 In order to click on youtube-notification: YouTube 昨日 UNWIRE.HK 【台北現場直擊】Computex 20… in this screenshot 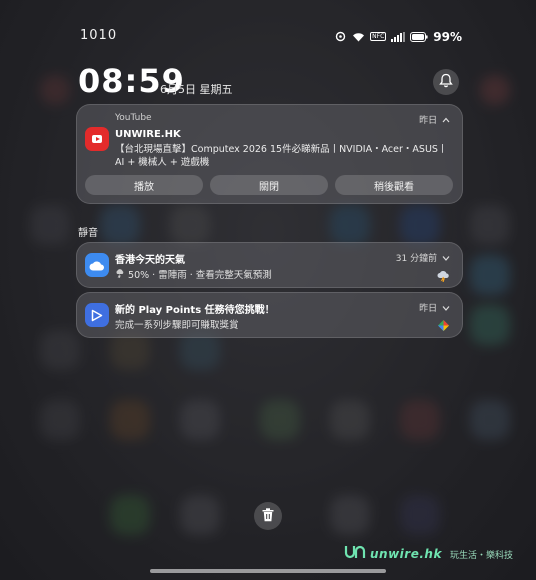, I will do `click(269, 154)`.